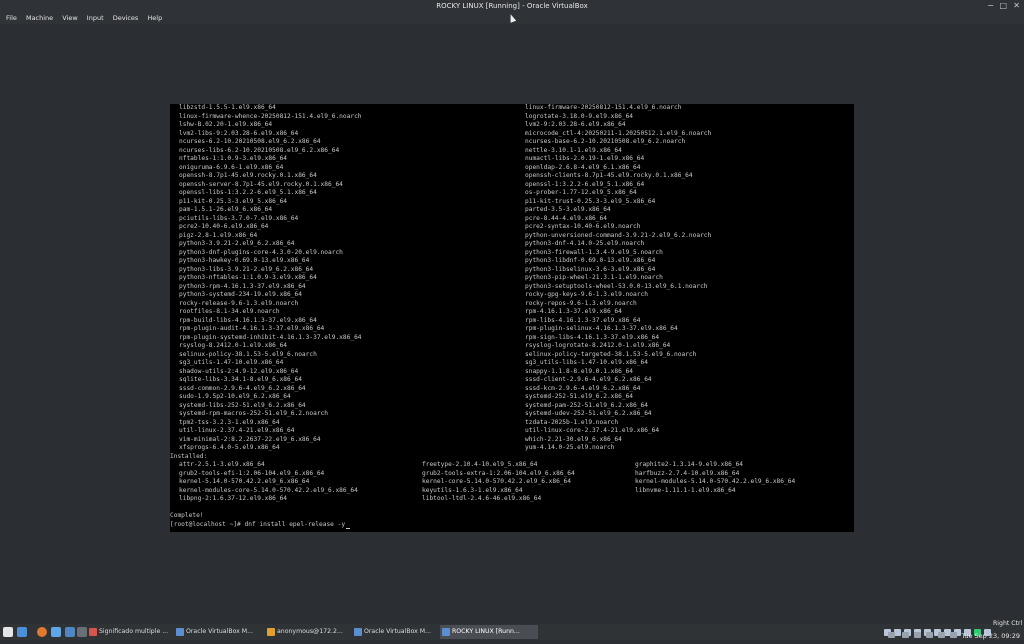 This screenshot has height=644, width=1024. I want to click on firefox-launcher-icon, so click(42, 632).